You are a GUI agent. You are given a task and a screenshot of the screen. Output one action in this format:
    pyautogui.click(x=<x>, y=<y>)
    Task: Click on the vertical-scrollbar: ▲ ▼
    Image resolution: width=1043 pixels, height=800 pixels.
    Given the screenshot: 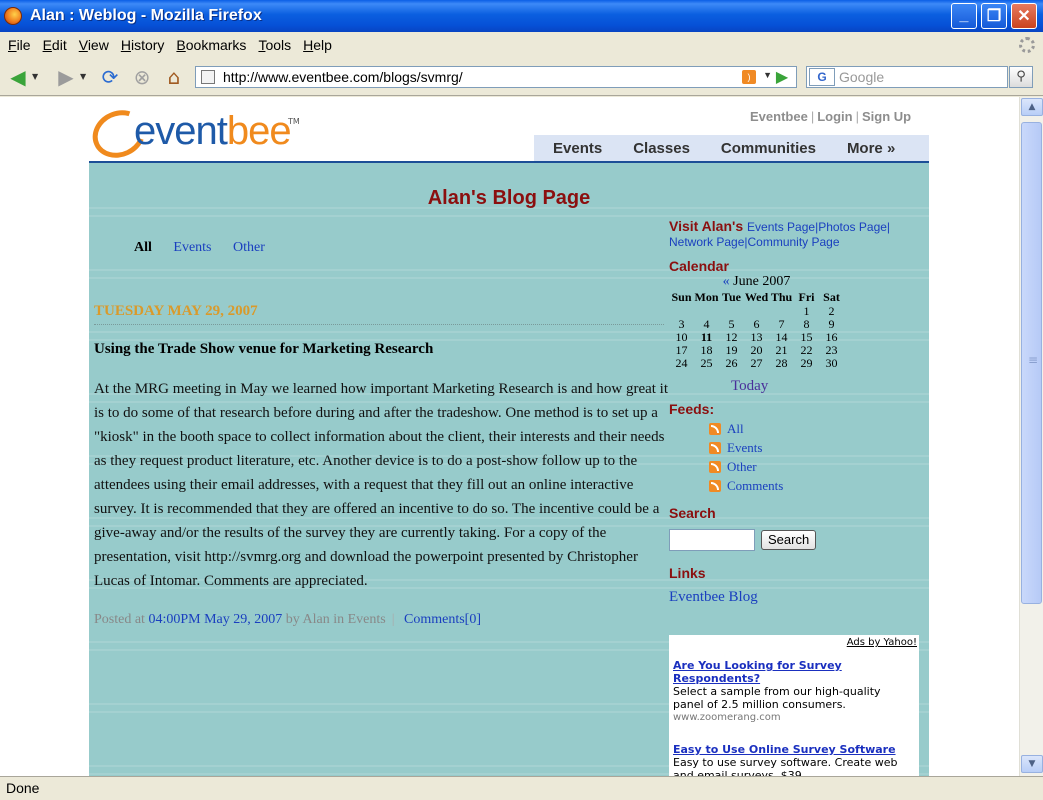 What is the action you would take?
    pyautogui.click(x=1031, y=436)
    